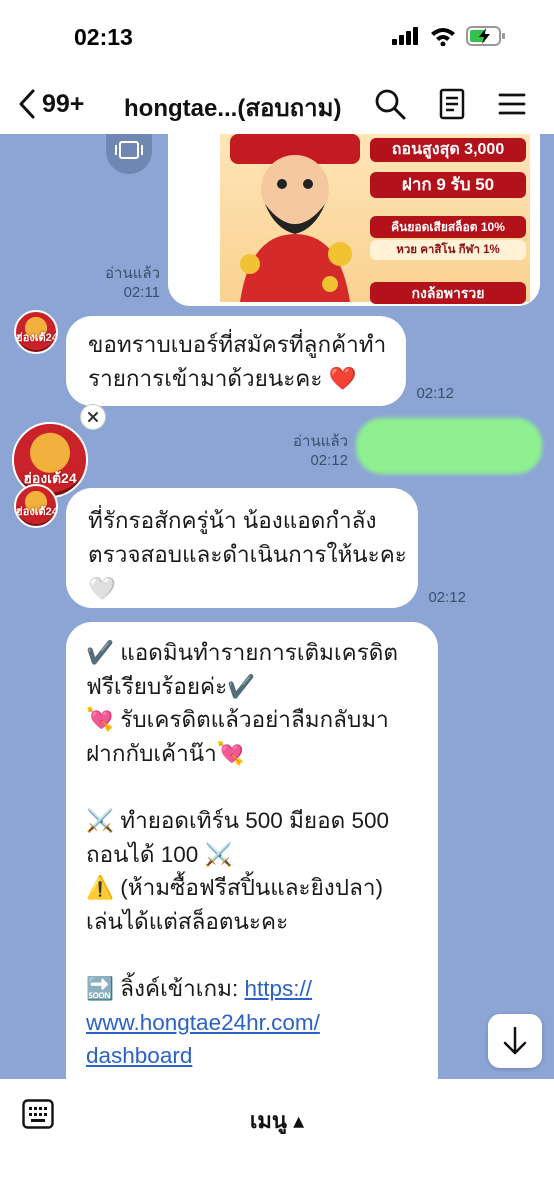 This screenshot has height=1200, width=554. What do you see at coordinates (103, 37) in the screenshot?
I see `status-time: 02:13` at bounding box center [103, 37].